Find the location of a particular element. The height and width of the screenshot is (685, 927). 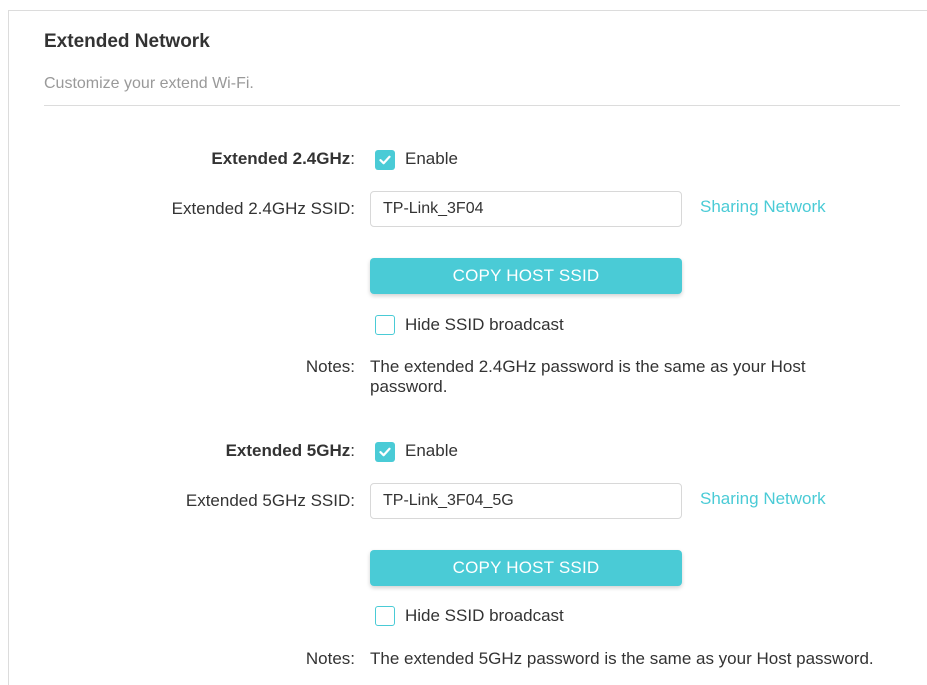

notes-label-5ghz: Notes: is located at coordinates (330, 658).